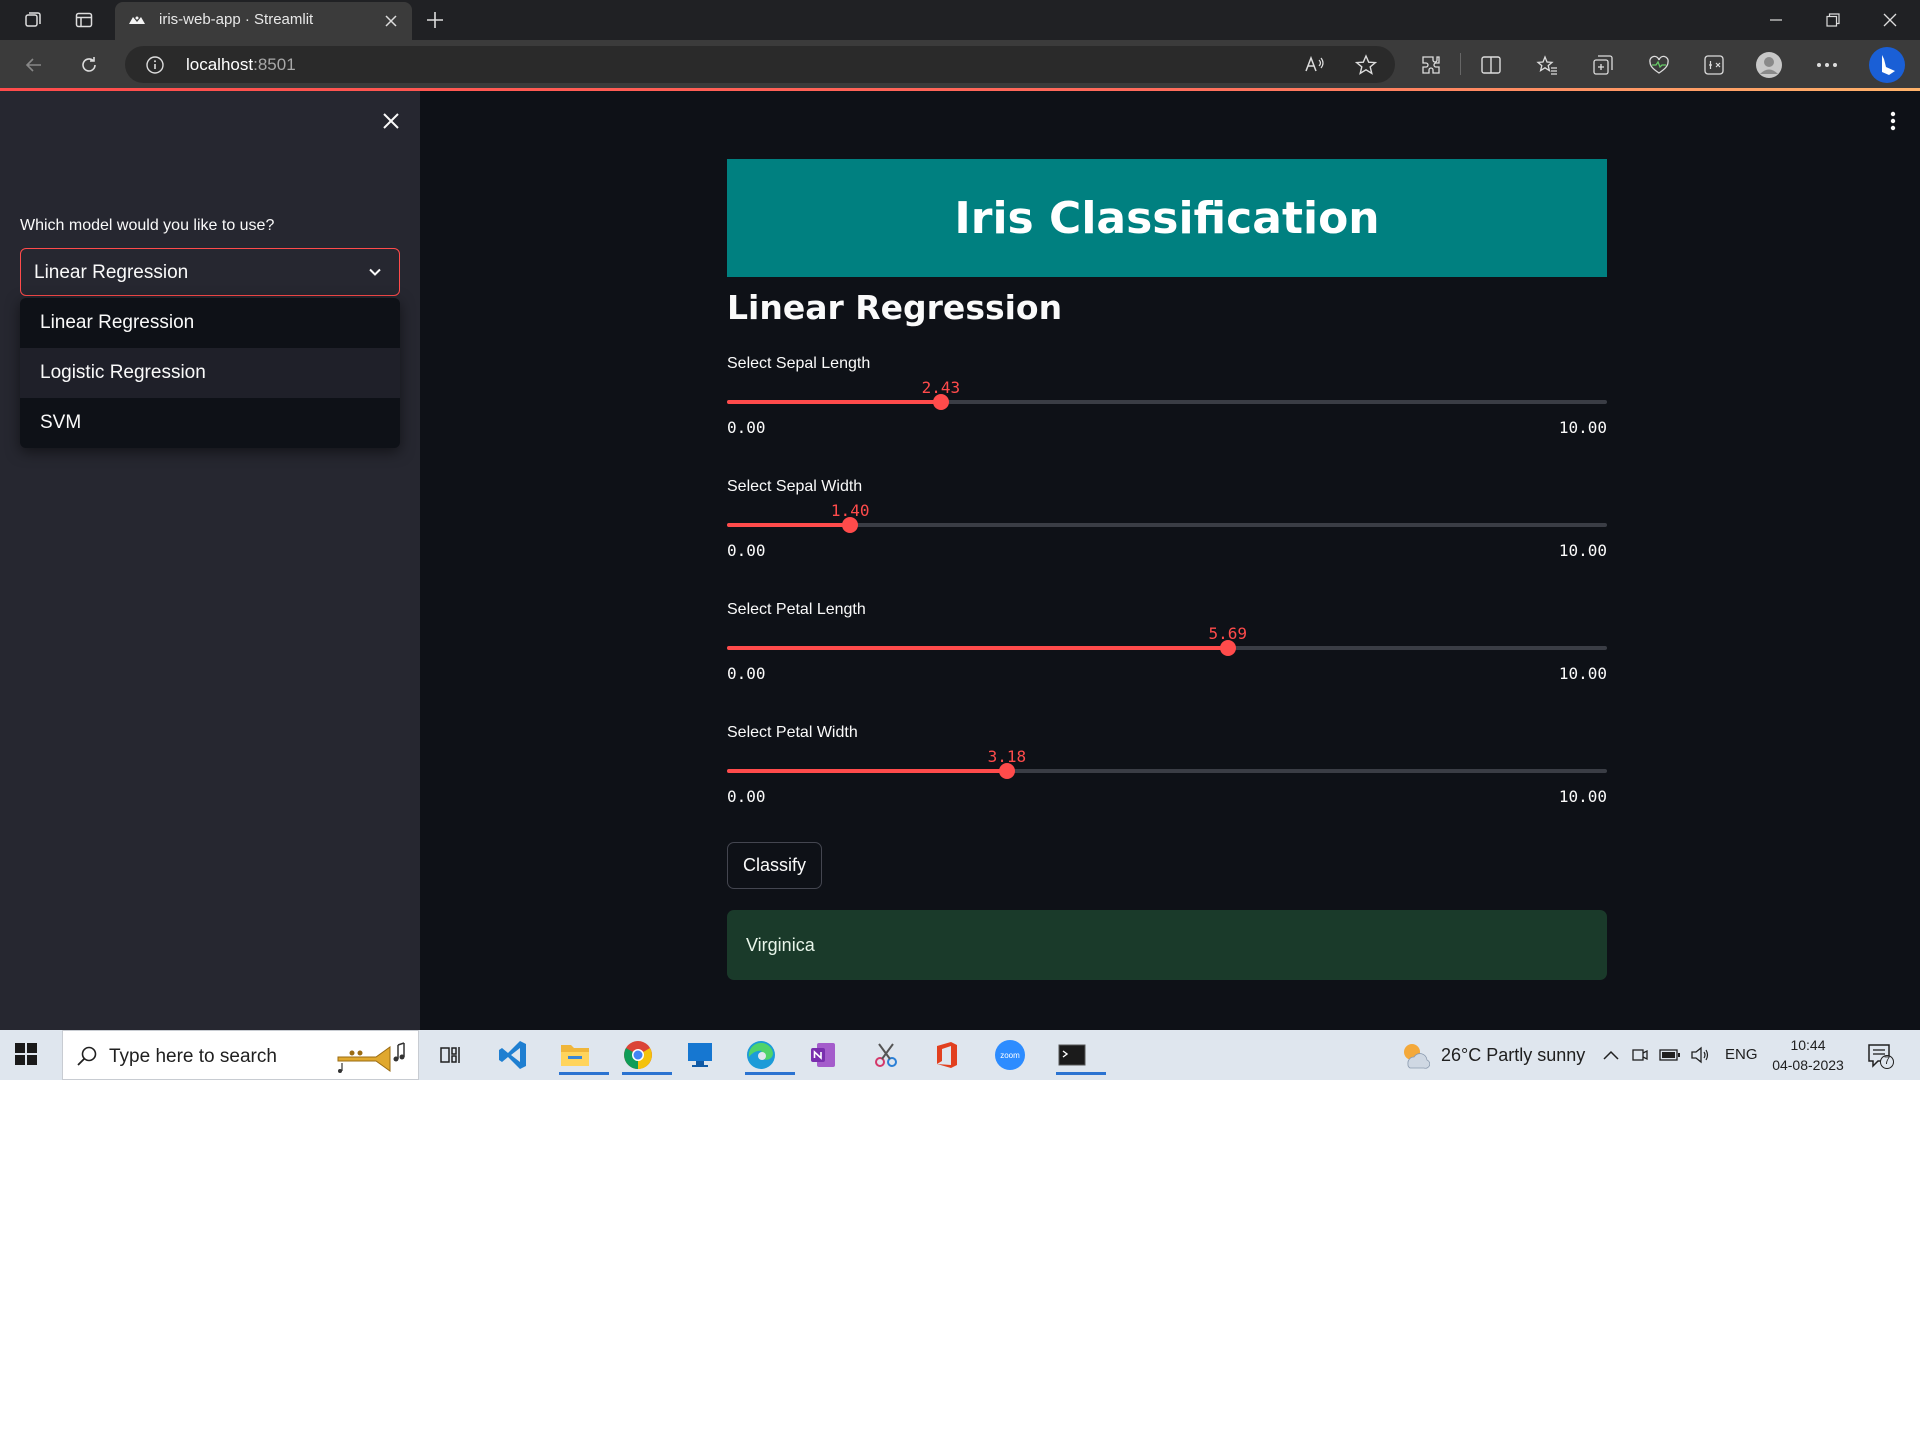  I want to click on window-close-icon, so click(1890, 20).